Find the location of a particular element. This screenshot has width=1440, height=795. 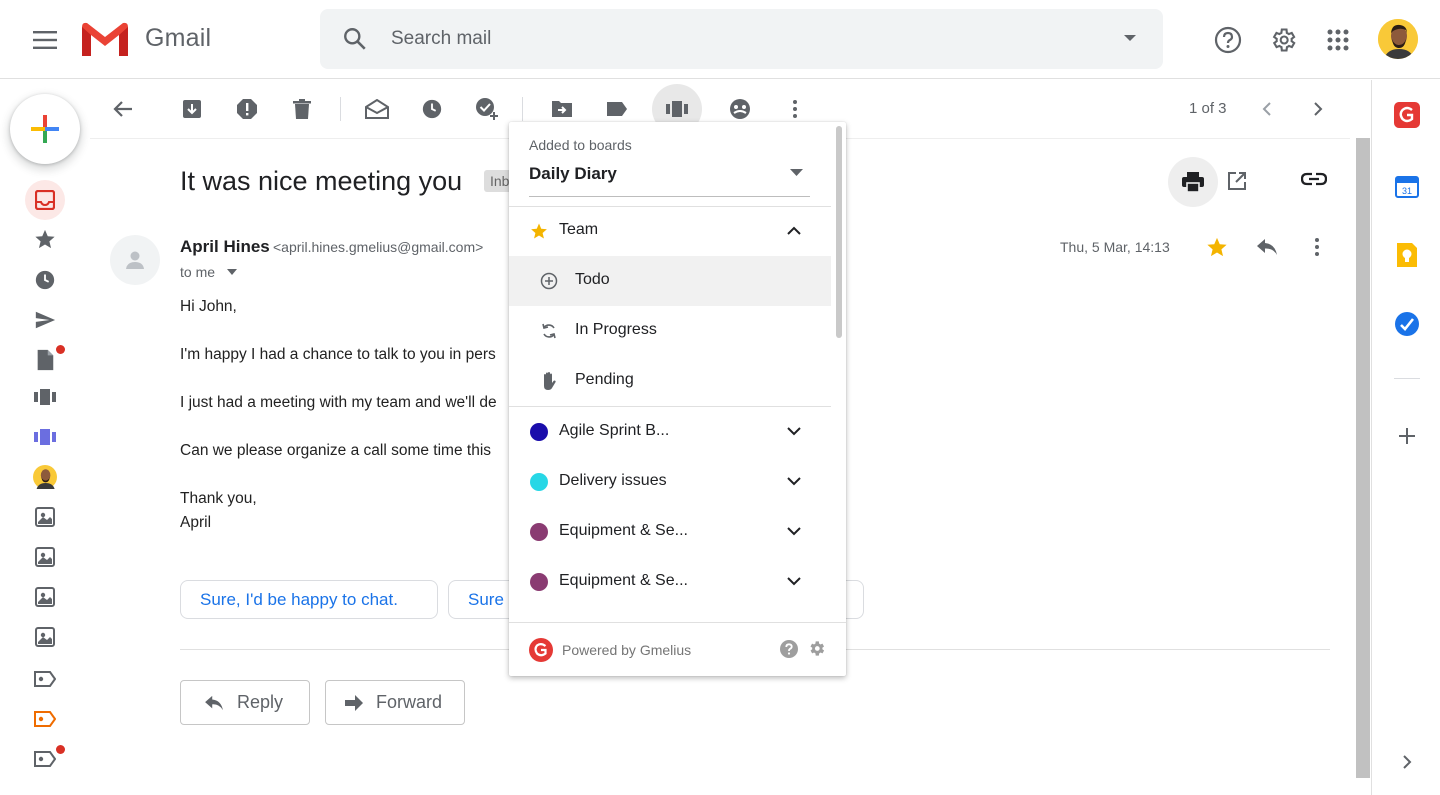

chevron-up-icon is located at coordinates (794, 230).